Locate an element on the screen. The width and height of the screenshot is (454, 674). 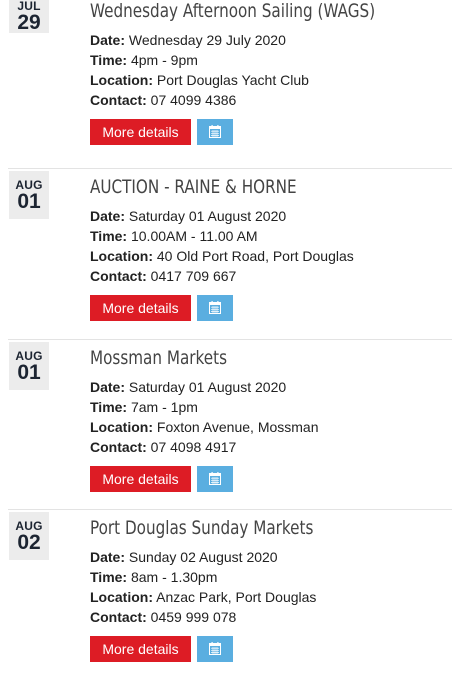
event-contact-row: Contact: 07 4099 4386 is located at coordinates (270, 100).